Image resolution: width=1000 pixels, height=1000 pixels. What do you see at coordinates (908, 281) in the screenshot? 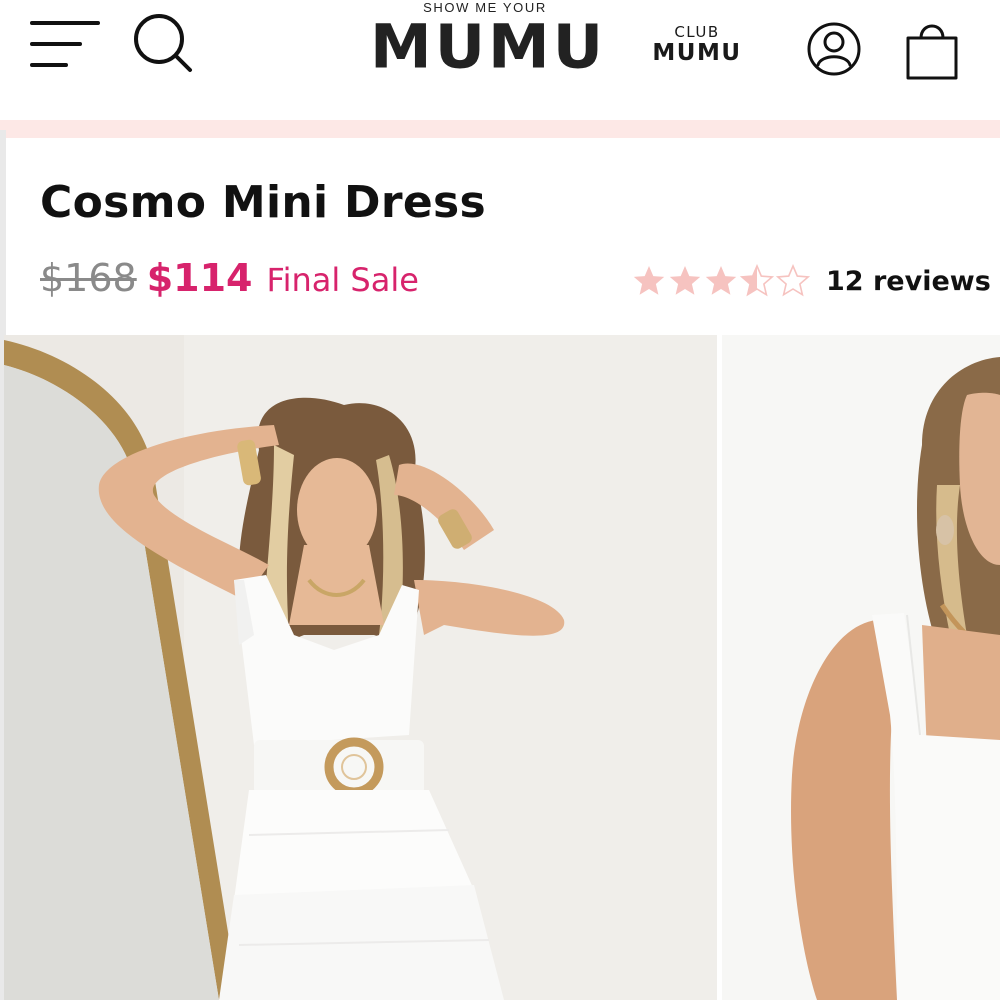
I see `reviews-count: 12 reviews` at bounding box center [908, 281].